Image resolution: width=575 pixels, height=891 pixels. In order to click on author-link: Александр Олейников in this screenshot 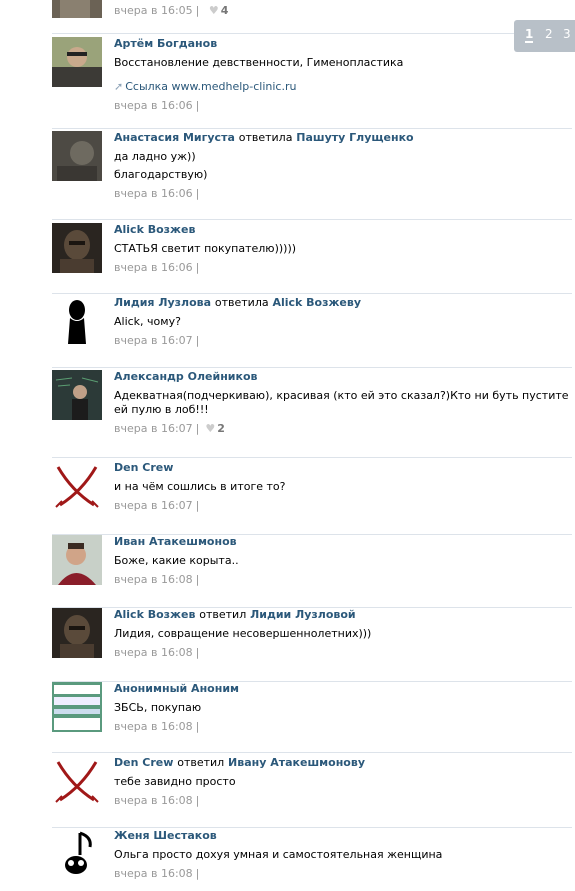, I will do `click(186, 376)`.